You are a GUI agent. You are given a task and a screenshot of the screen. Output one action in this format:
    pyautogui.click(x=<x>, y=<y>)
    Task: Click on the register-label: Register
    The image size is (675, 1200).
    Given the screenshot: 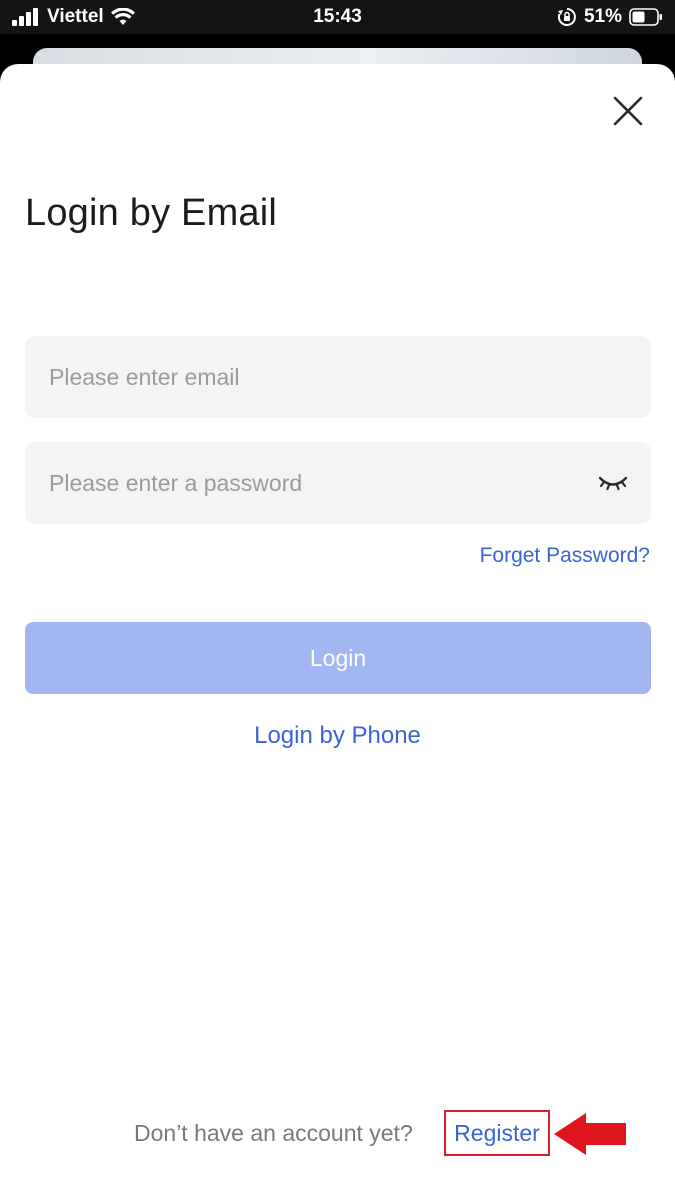 What is the action you would take?
    pyautogui.click(x=497, y=1132)
    